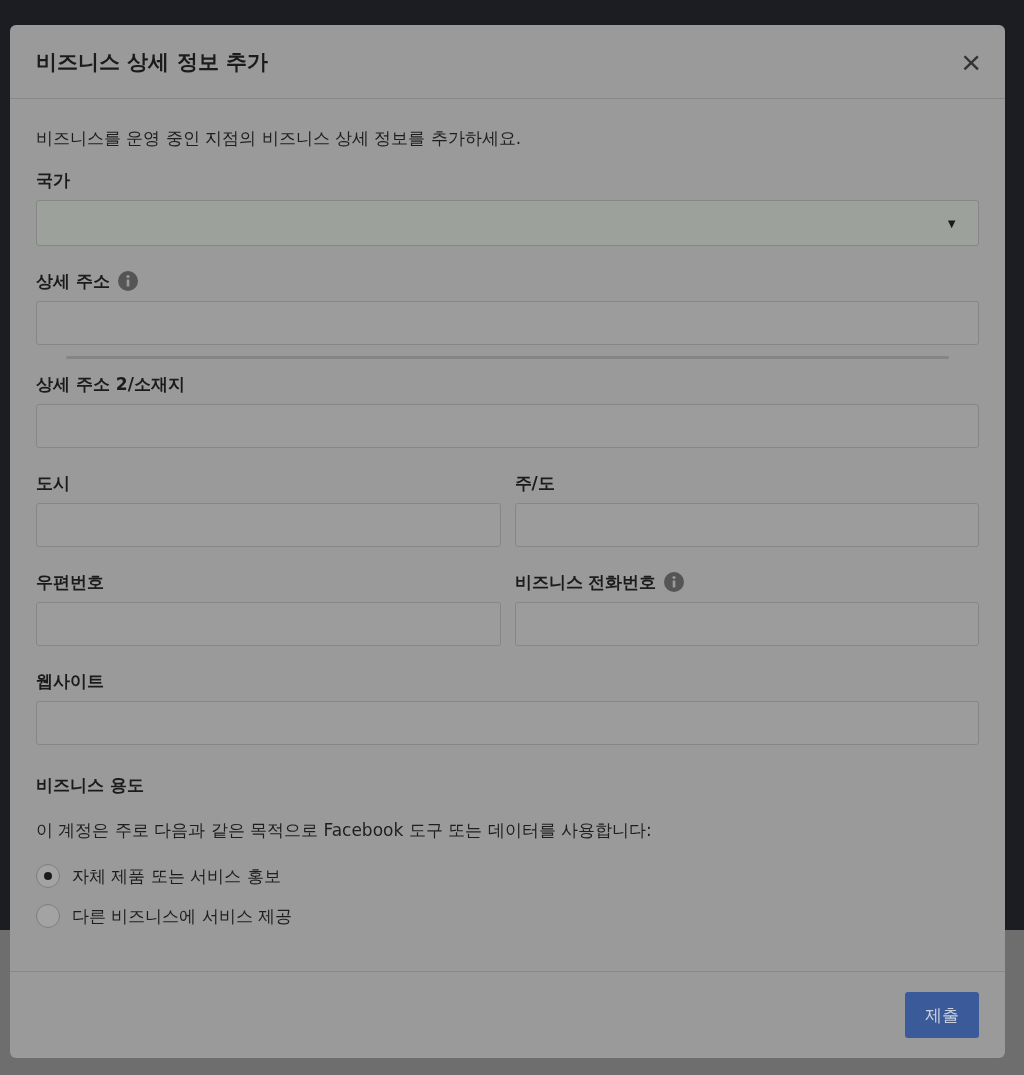 The image size is (1024, 1075). What do you see at coordinates (971, 61) in the screenshot?
I see `close-button: ×` at bounding box center [971, 61].